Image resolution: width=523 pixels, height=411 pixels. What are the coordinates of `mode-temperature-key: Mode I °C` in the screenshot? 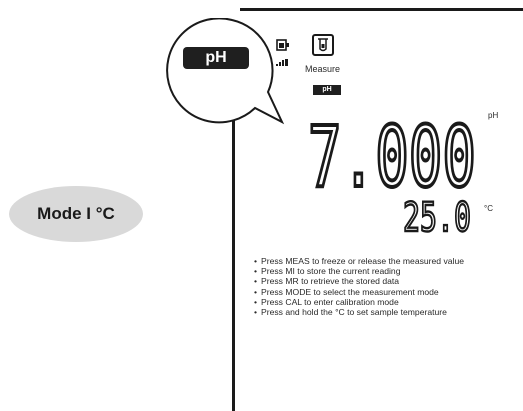 It's located at (76, 214).